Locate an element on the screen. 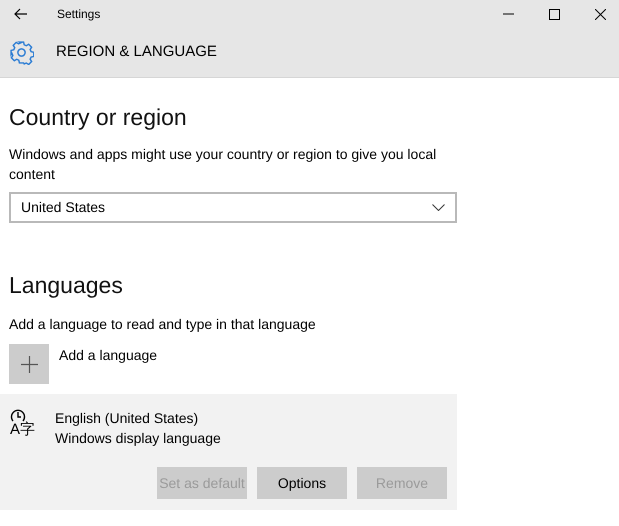 This screenshot has height=526, width=619. language-name: English (United States) is located at coordinates (127, 418).